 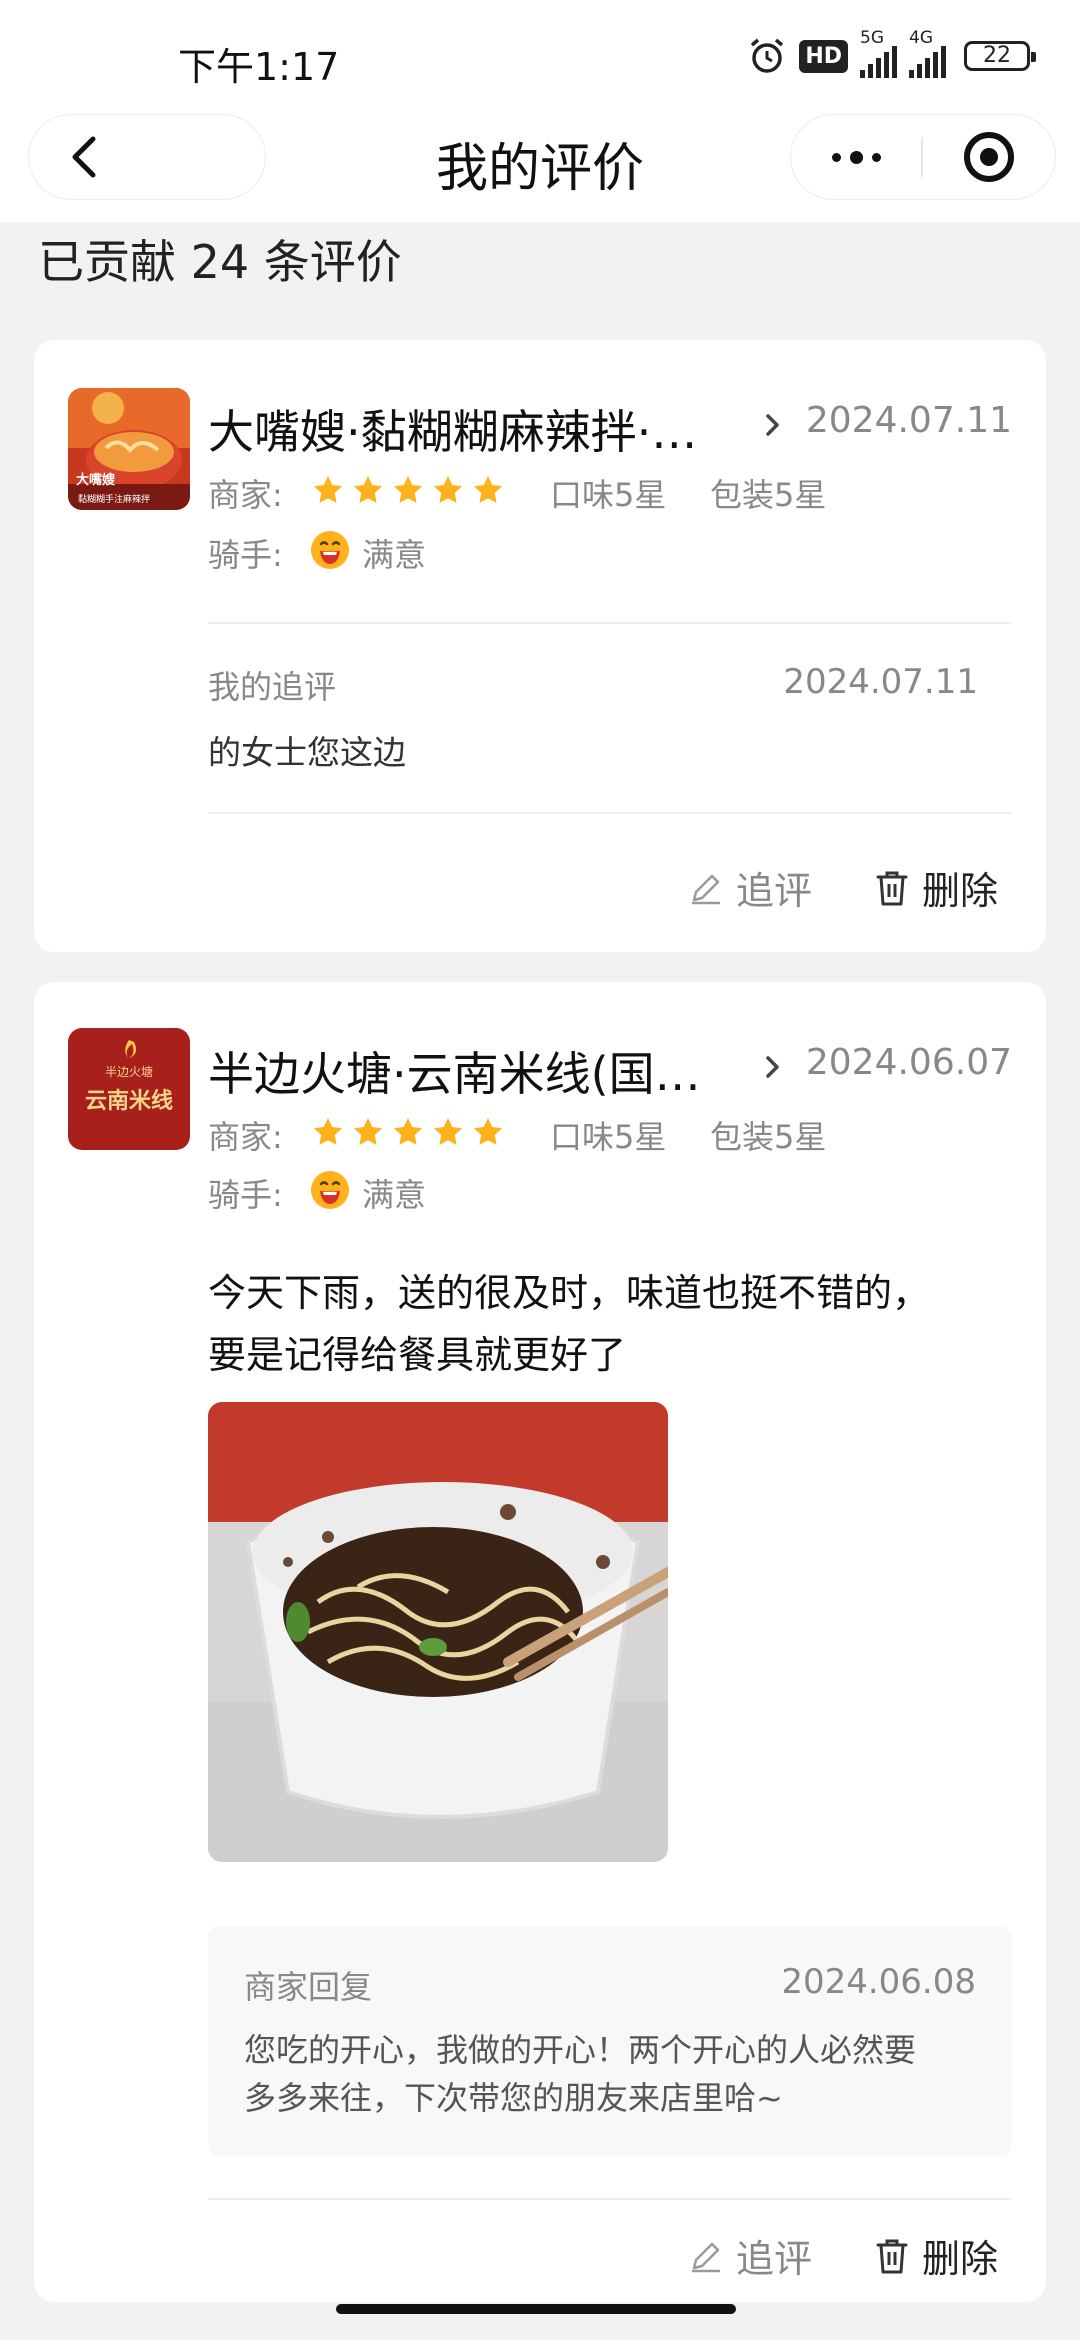 I want to click on status-time: 下午1:17, so click(x=259, y=67).